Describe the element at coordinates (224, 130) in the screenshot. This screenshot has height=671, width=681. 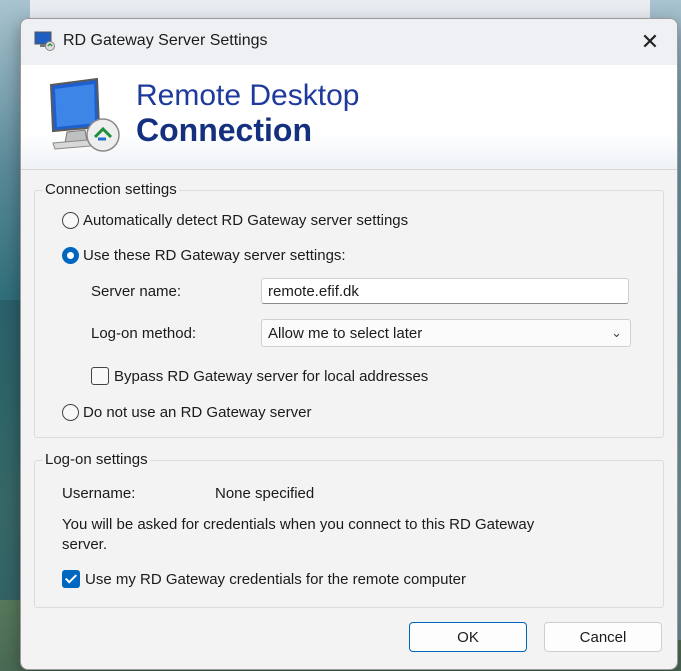
I see `banner-title-line2: Connection` at that location.